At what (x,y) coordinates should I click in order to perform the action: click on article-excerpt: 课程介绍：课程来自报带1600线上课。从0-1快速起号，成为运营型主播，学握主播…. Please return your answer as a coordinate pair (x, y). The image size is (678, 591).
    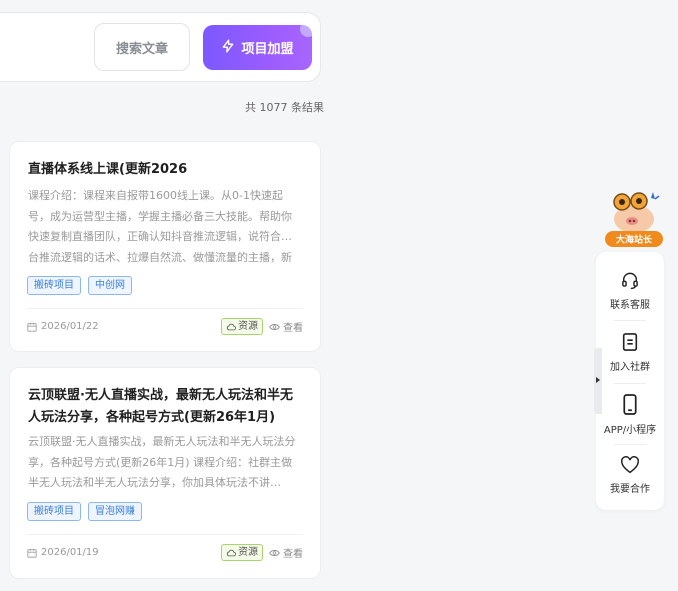
    Looking at the image, I should click on (160, 226).